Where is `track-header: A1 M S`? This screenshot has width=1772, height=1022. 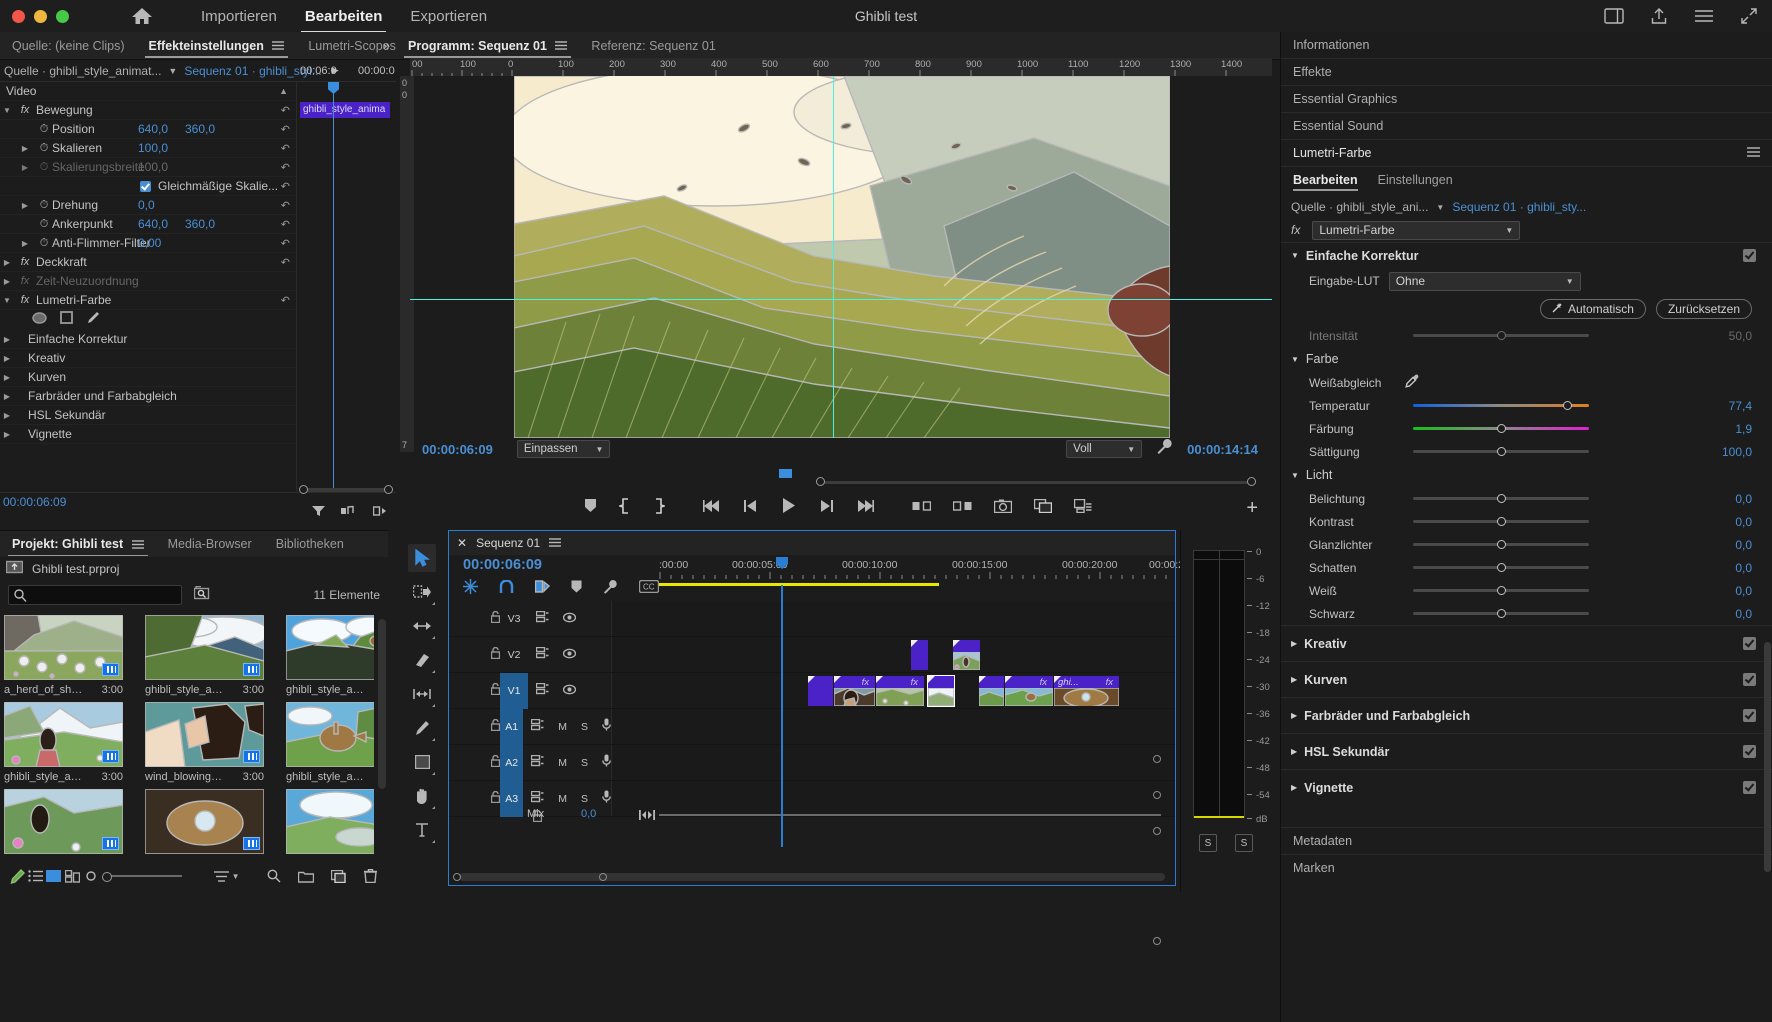 track-header: A1 M S is located at coordinates (530, 726).